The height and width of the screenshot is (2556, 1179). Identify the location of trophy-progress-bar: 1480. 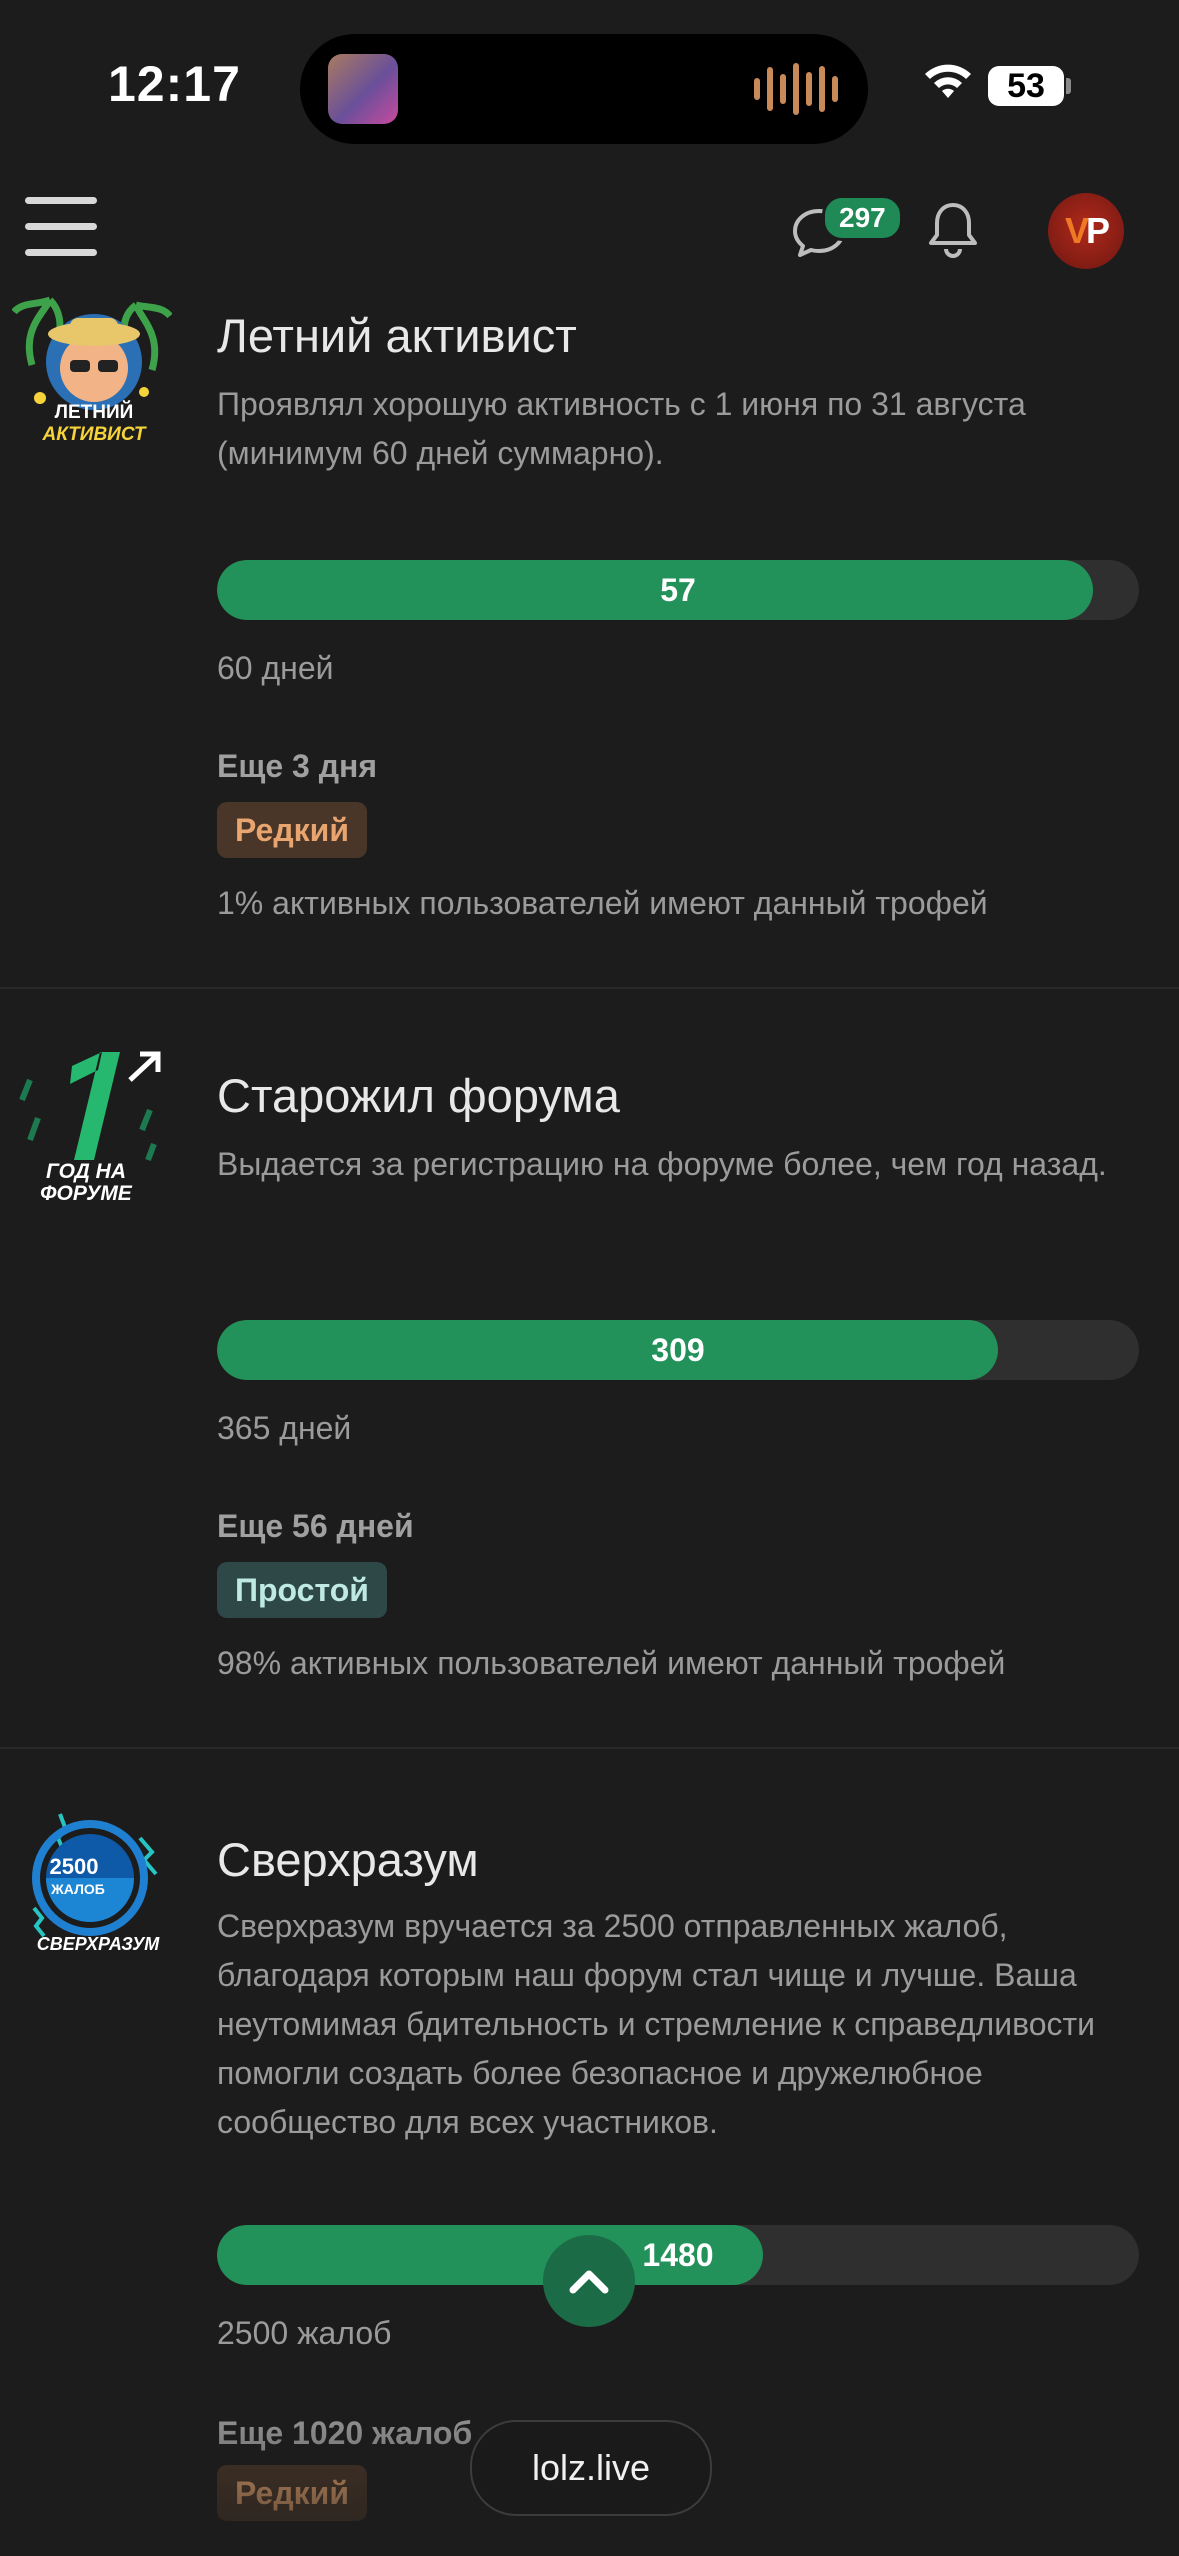
(678, 2255).